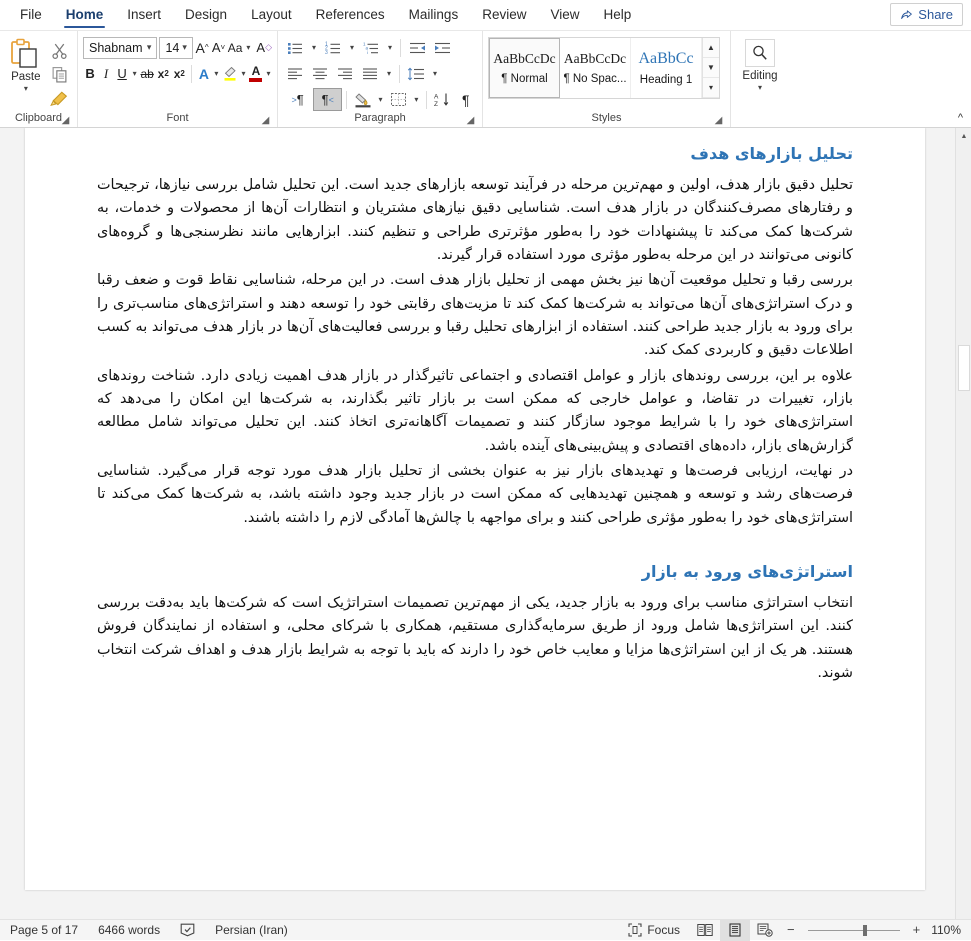 Image resolution: width=971 pixels, height=941 pixels. I want to click on justify-button, so click(370, 73).